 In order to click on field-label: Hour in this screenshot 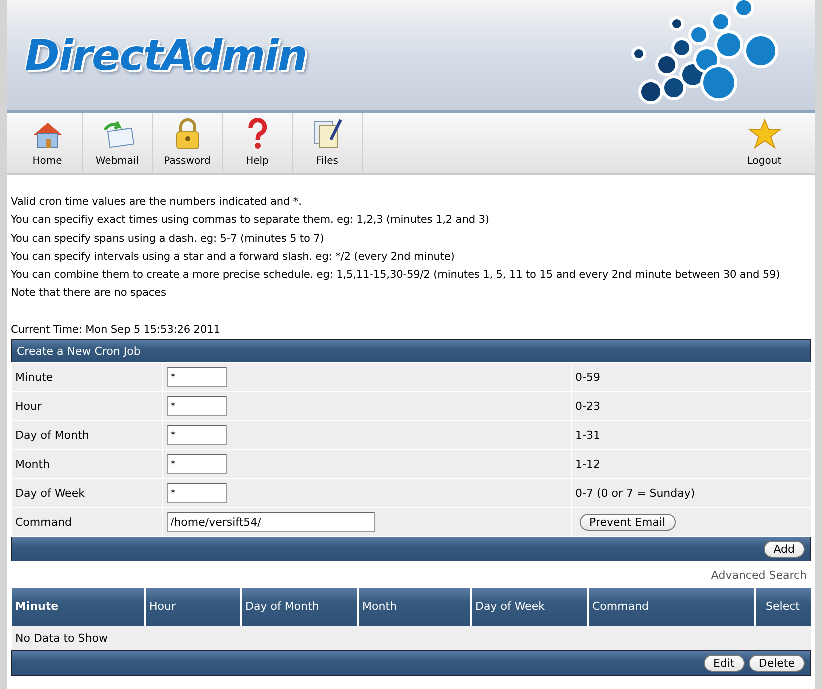, I will do `click(87, 406)`.